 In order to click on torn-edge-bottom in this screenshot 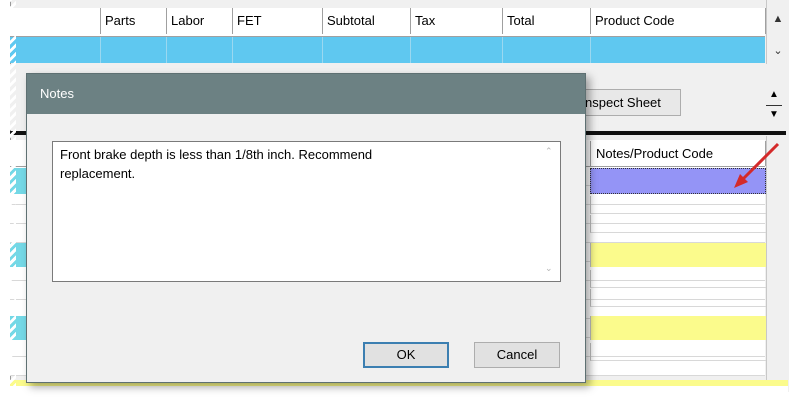, I will do `click(399, 391)`.